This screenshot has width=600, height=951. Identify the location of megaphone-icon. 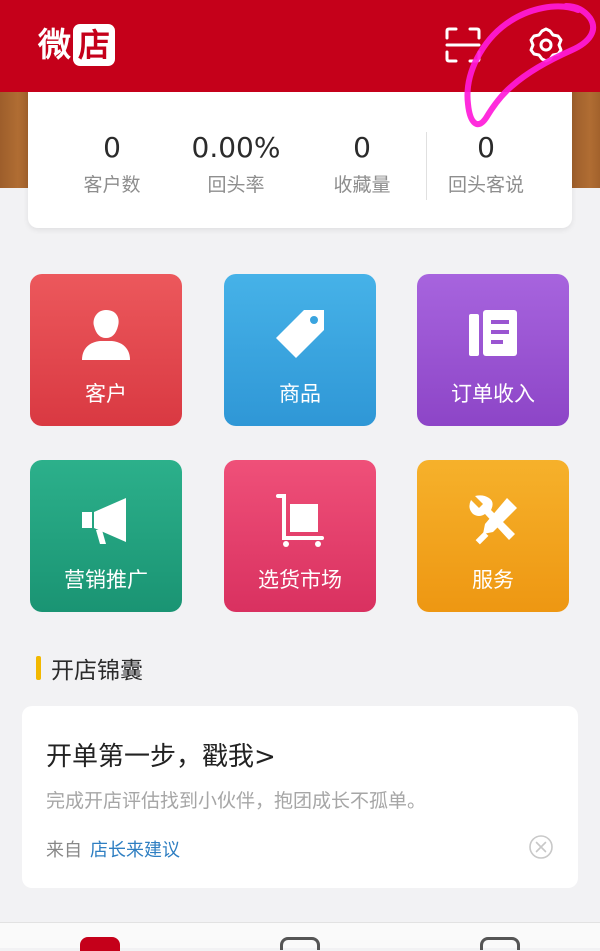
(104, 521).